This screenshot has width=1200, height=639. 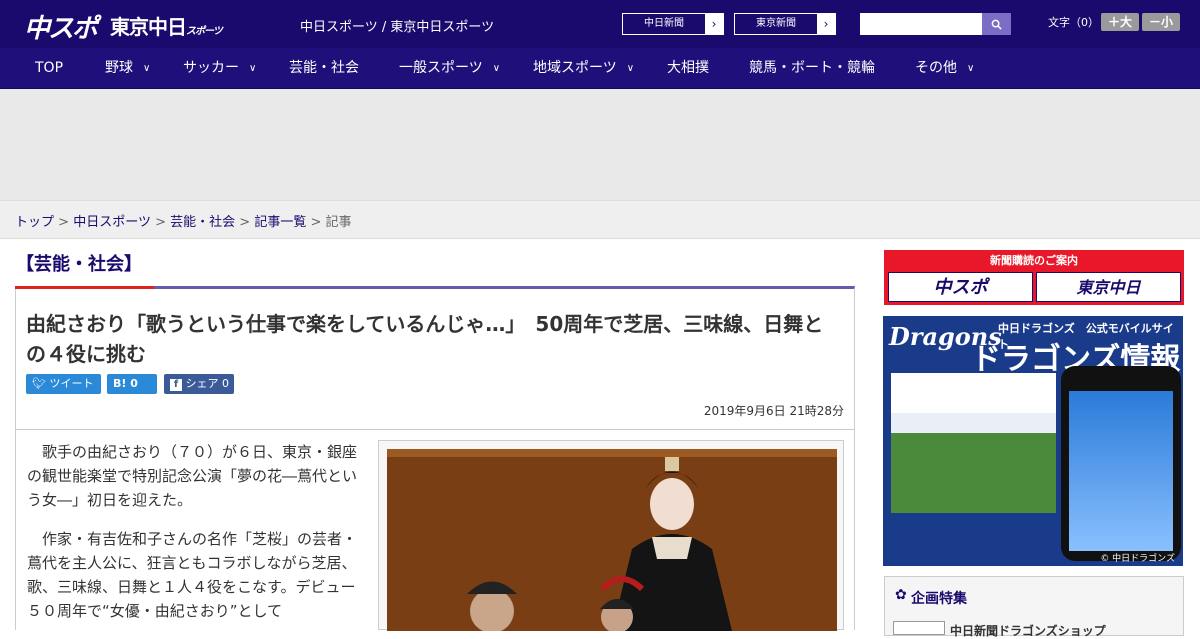 What do you see at coordinates (112, 222) in the screenshot?
I see `breadcrumb-site: 中日スポーツ` at bounding box center [112, 222].